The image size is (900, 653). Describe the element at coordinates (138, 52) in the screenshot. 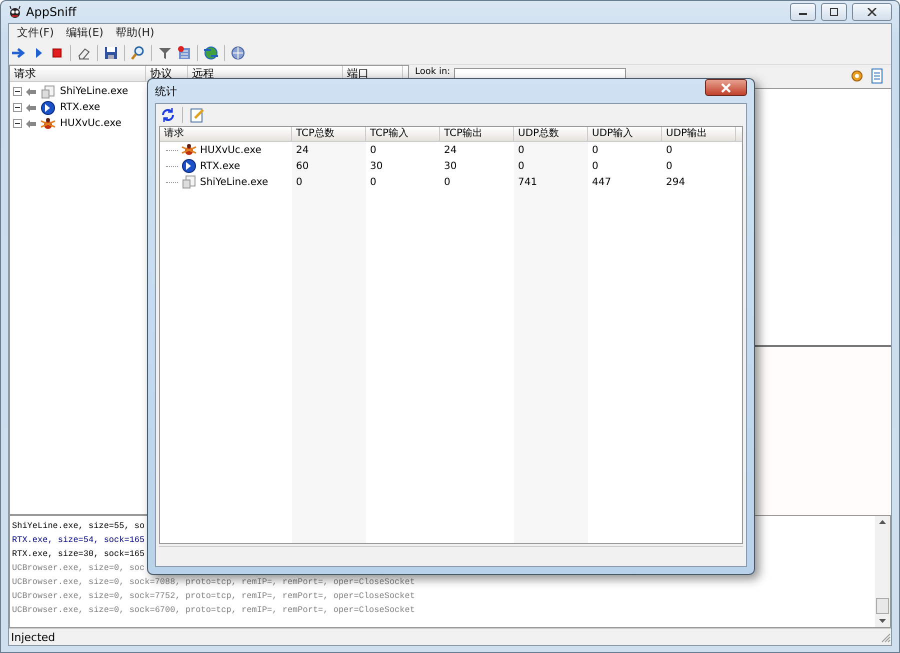

I see `search-icon` at that location.